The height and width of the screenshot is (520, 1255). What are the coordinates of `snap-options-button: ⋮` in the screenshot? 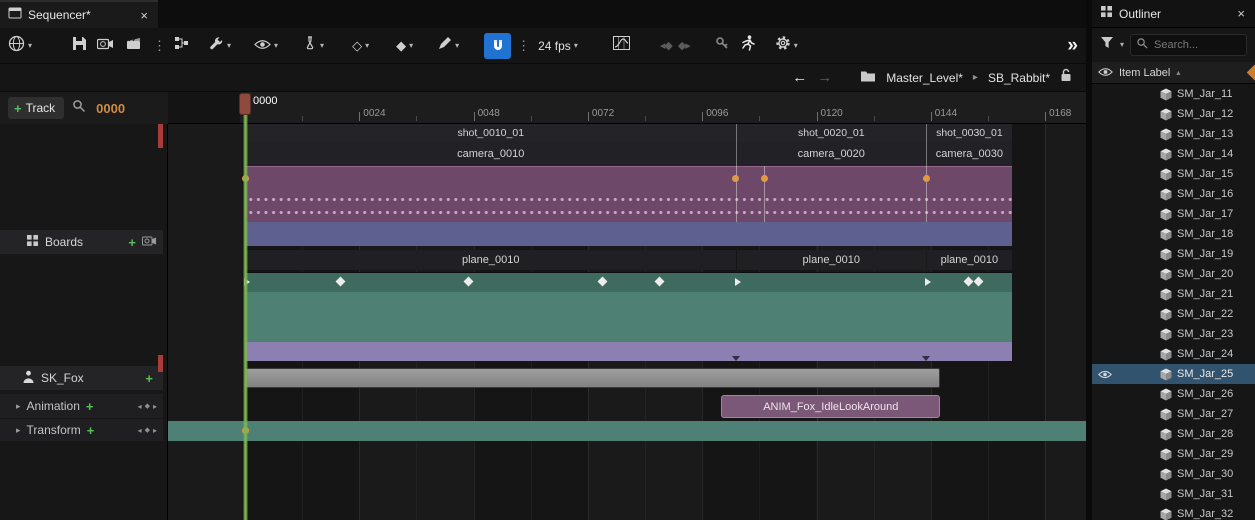 It's located at (523, 46).